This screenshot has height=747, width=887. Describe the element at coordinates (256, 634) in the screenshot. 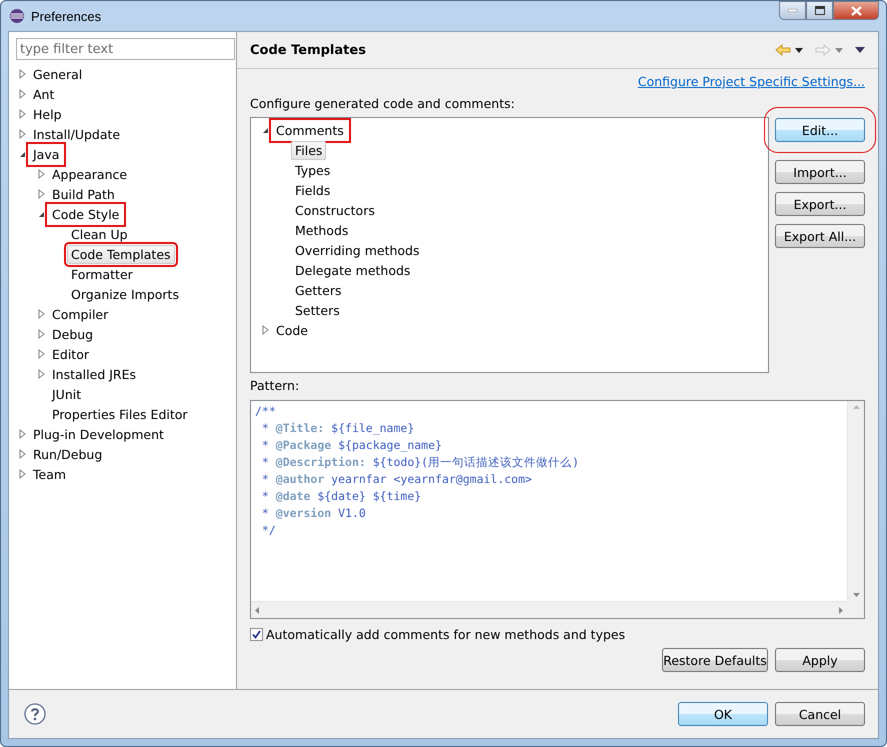

I see `checkbox` at that location.